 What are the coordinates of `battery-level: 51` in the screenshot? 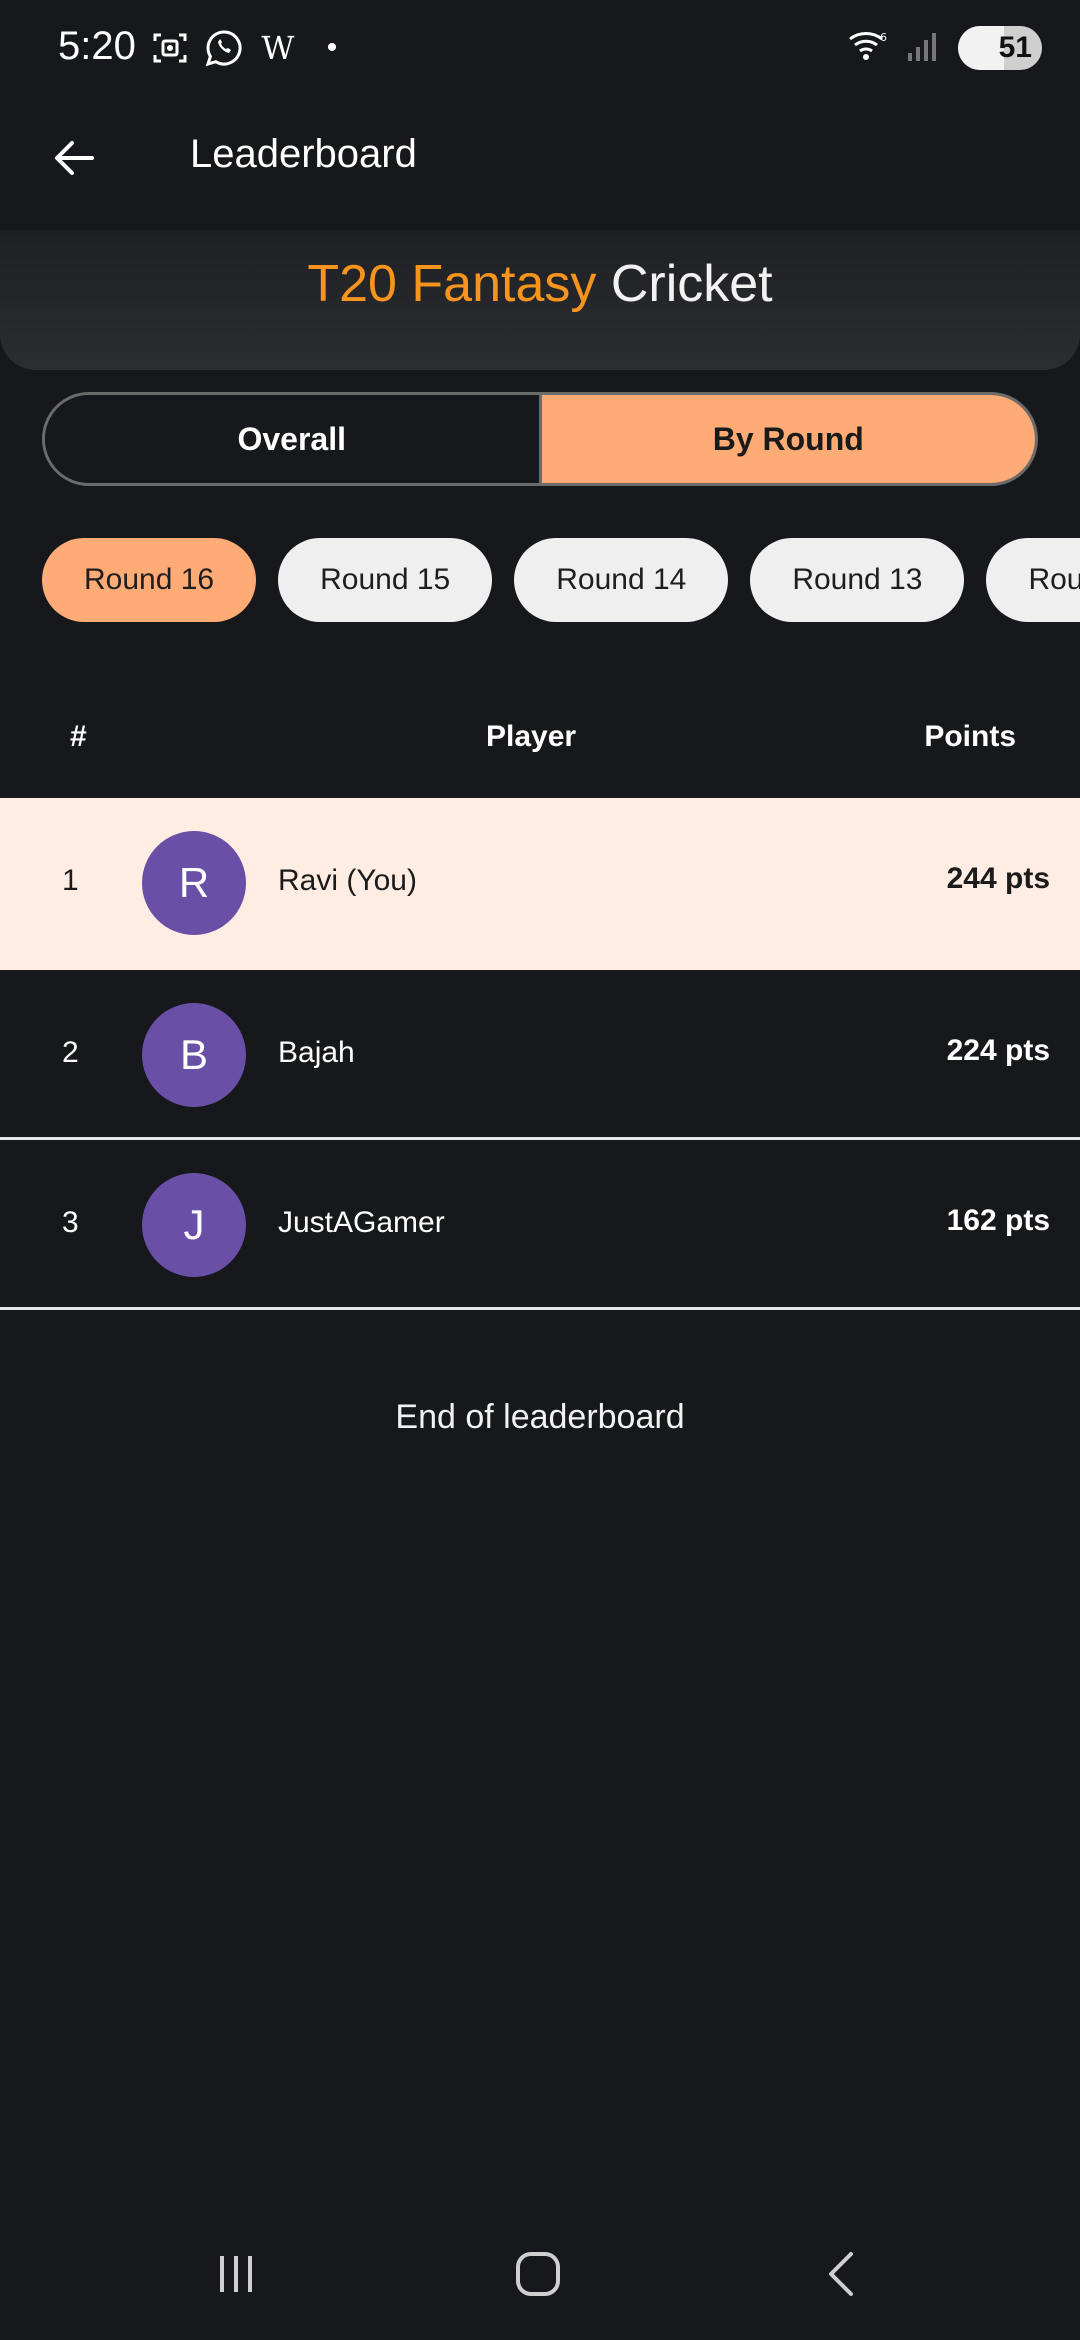 It's located at (1015, 47).